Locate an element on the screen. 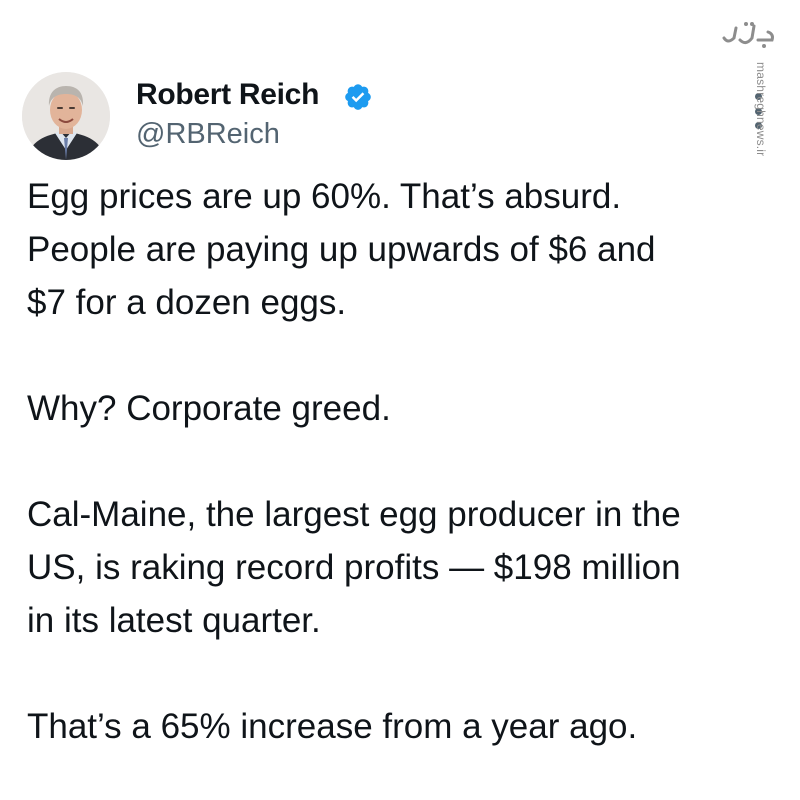  author-handle: @RBReich is located at coordinates (208, 134).